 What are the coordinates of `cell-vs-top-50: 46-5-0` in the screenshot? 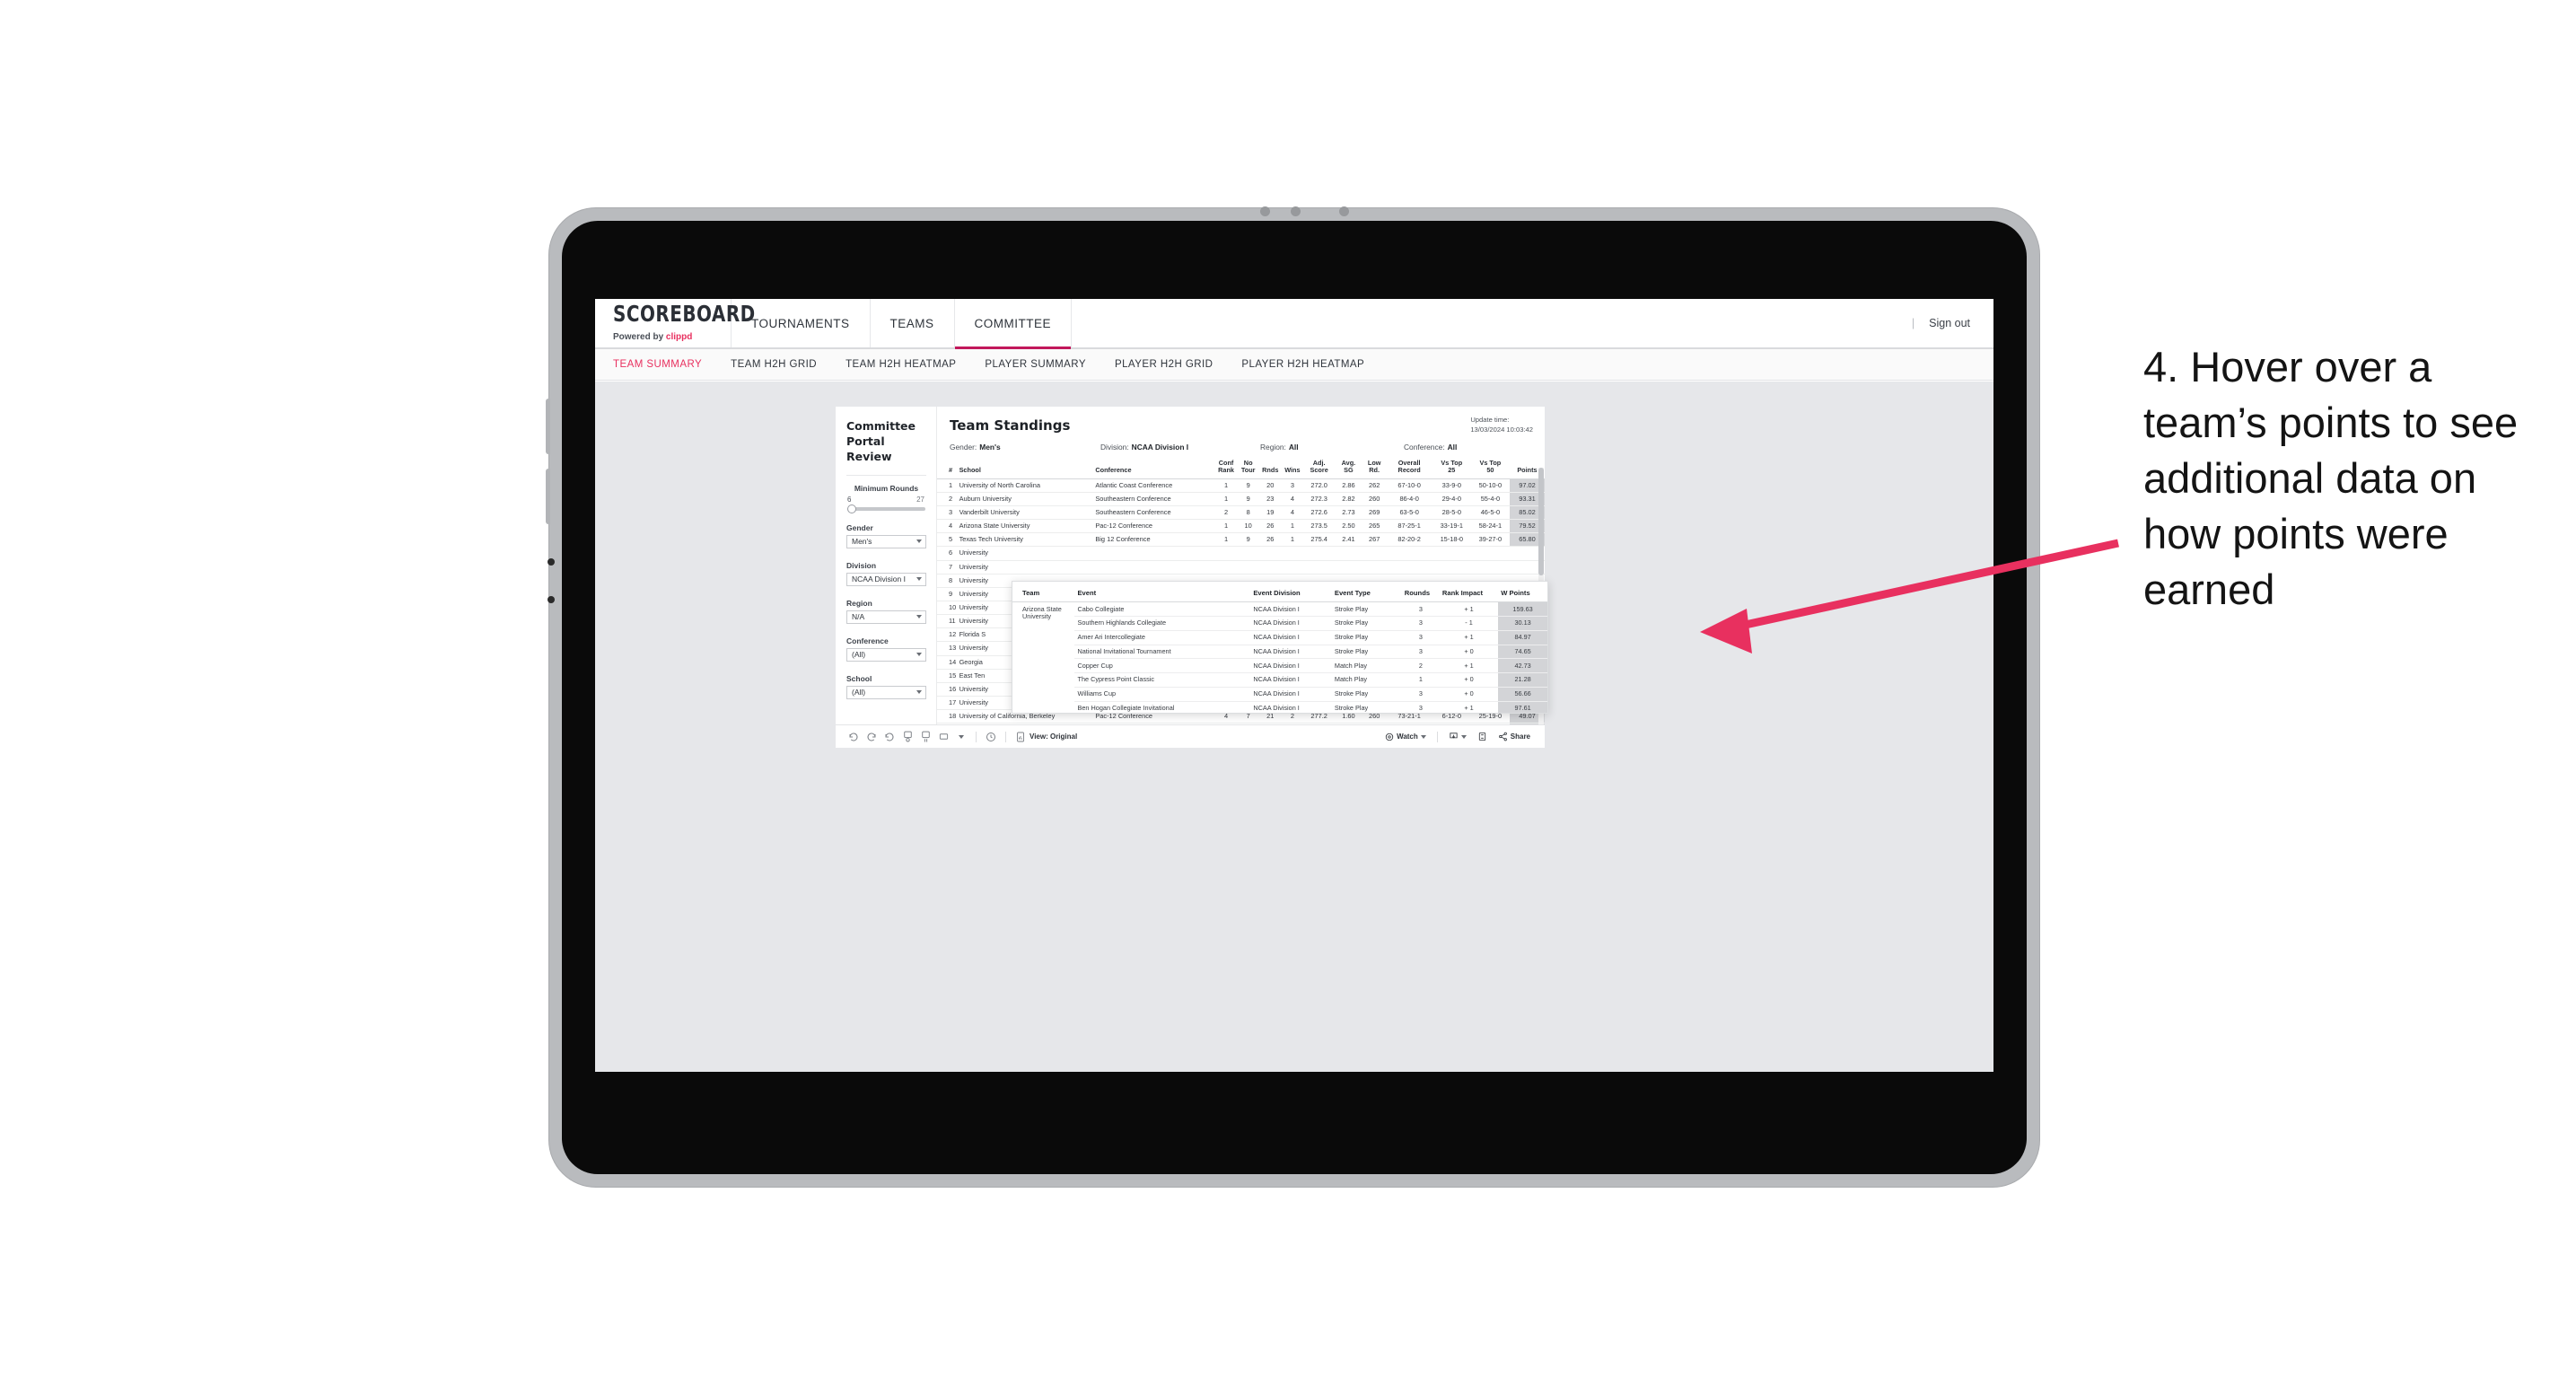 It's located at (1490, 513).